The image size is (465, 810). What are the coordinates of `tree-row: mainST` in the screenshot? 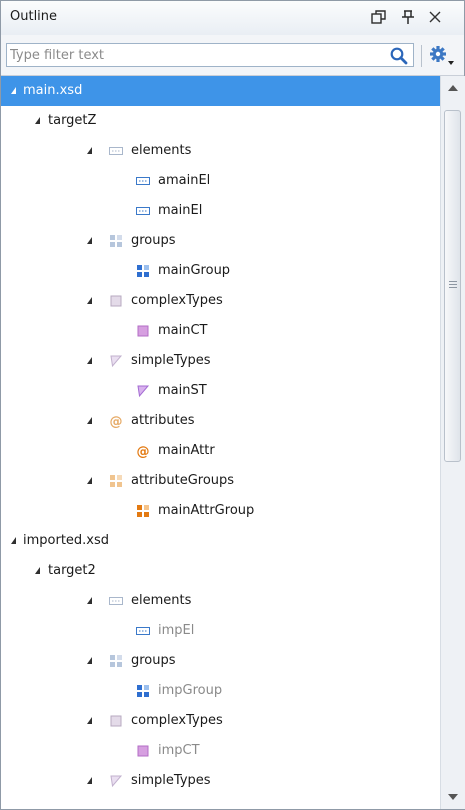 It's located at (220, 391).